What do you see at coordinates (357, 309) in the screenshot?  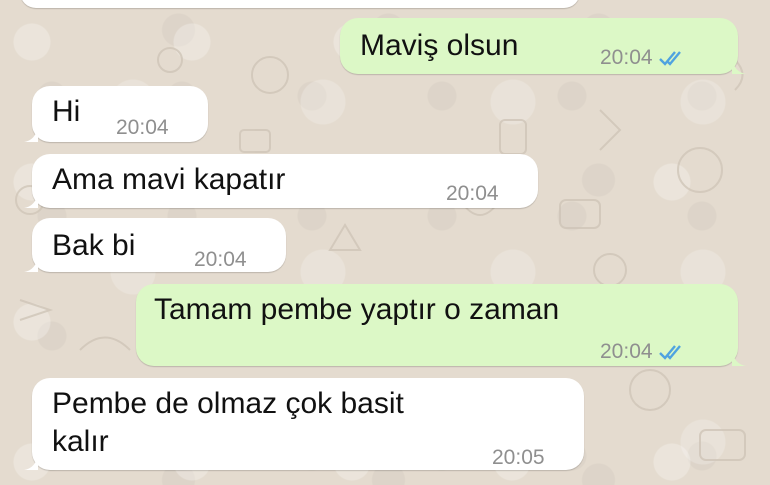 I see `message-text: Tamam pembe yaptır o zaman` at bounding box center [357, 309].